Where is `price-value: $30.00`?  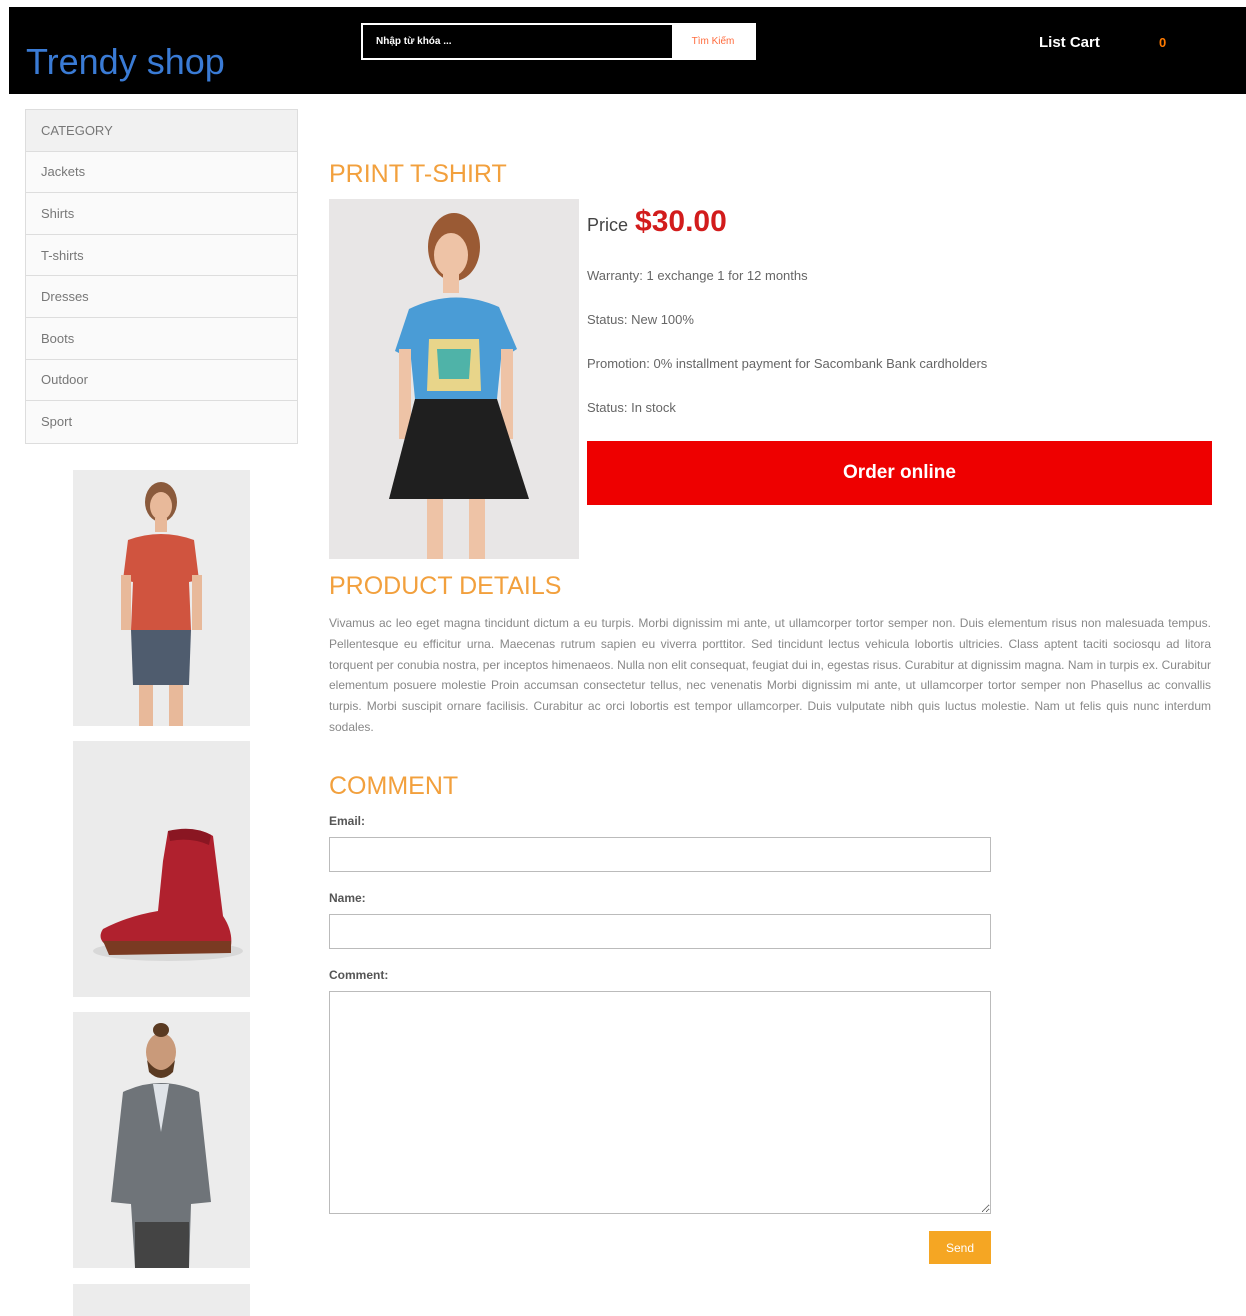 price-value: $30.00 is located at coordinates (681, 221).